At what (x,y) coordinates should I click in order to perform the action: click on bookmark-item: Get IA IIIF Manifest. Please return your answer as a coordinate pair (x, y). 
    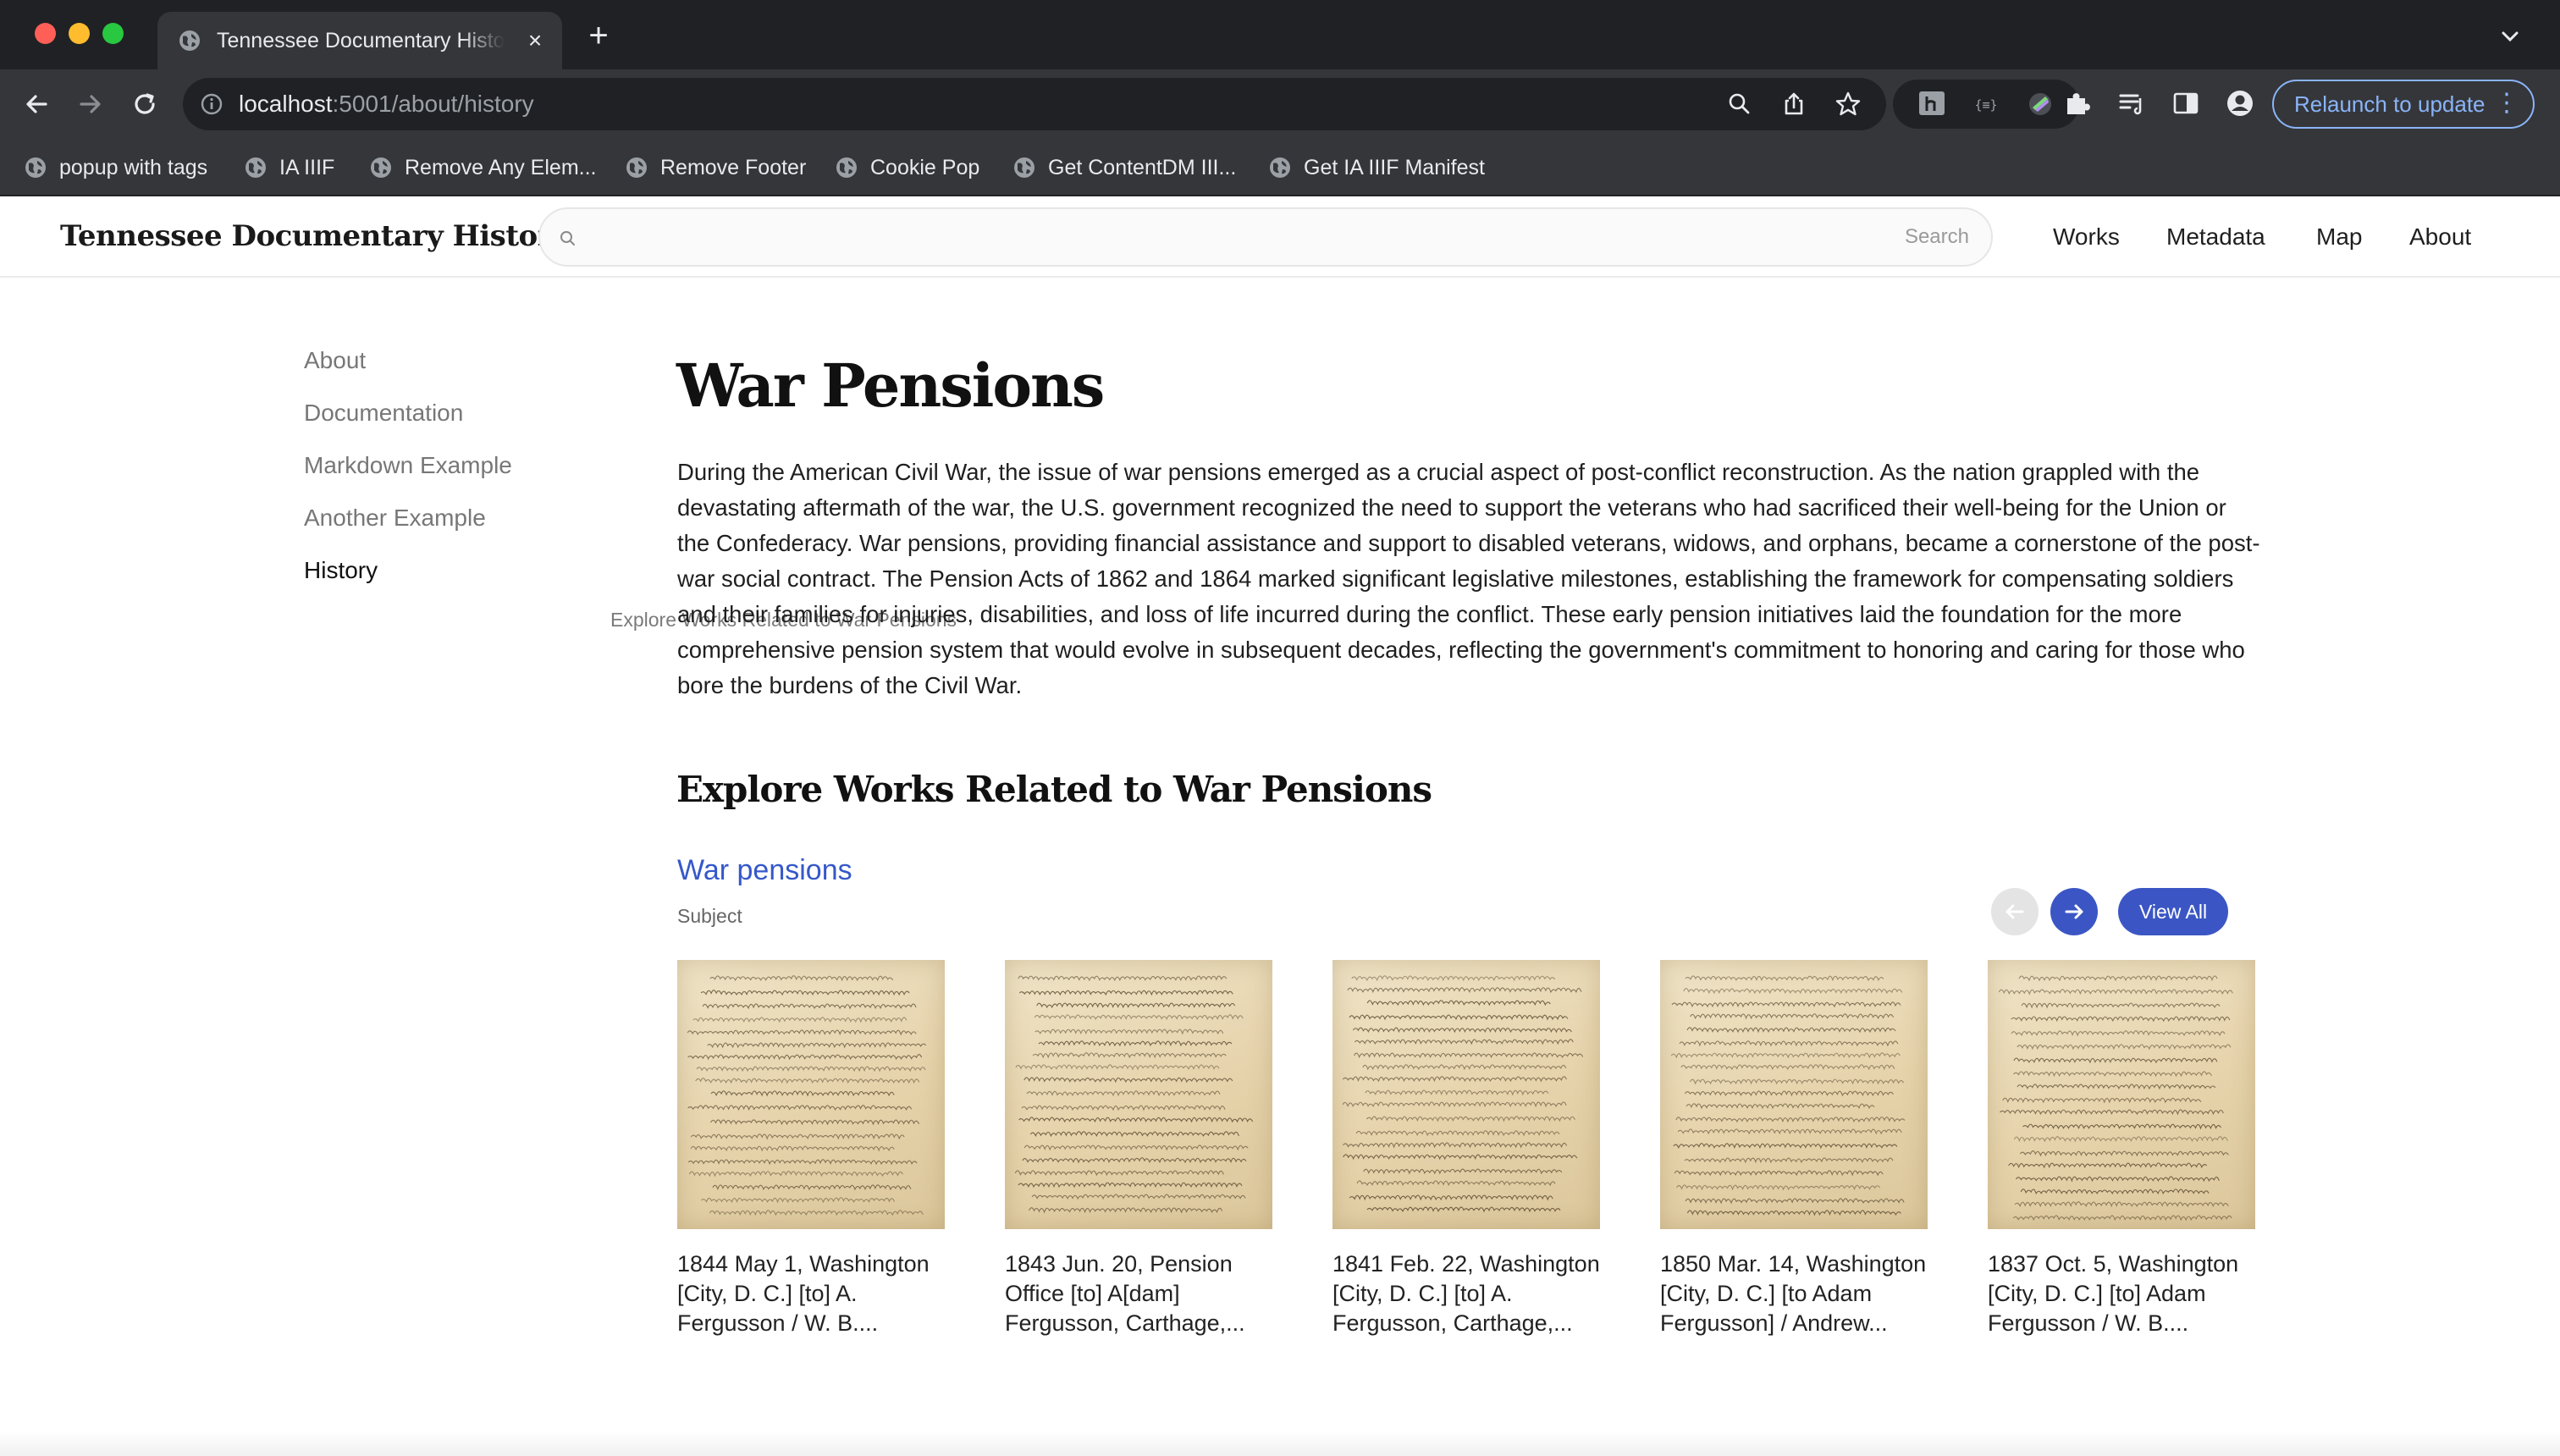
    Looking at the image, I should click on (1376, 168).